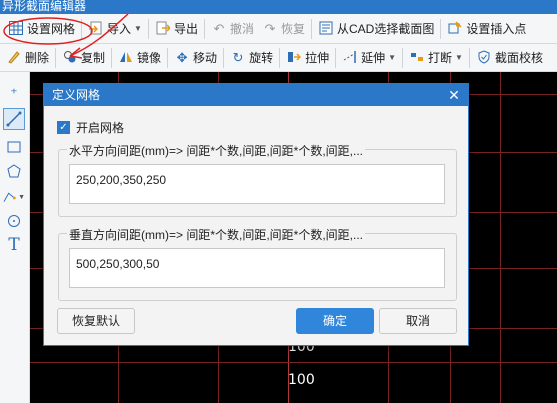 This screenshot has width=557, height=403. What do you see at coordinates (292, 29) in the screenshot?
I see `redo-label: 恢复` at bounding box center [292, 29].